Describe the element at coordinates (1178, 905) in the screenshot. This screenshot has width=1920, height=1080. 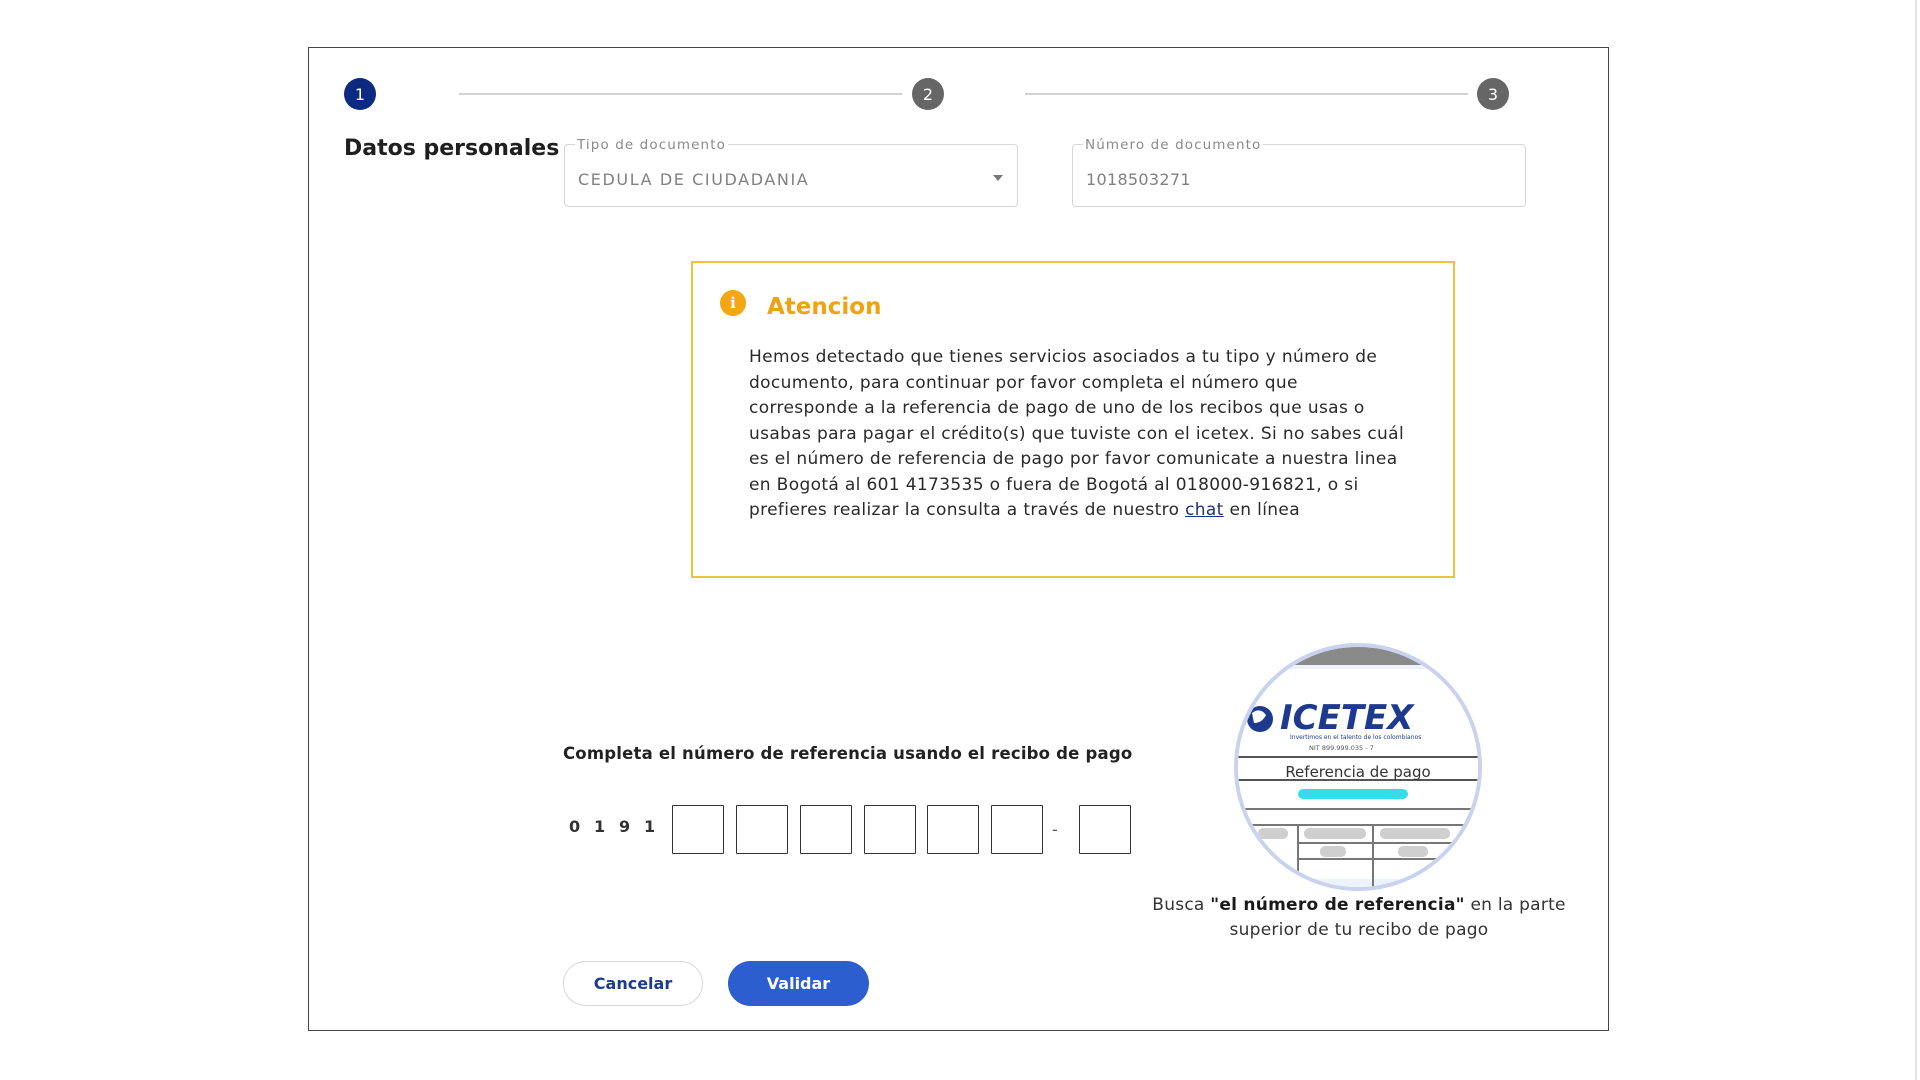
I see `help-prefix: Busca` at that location.